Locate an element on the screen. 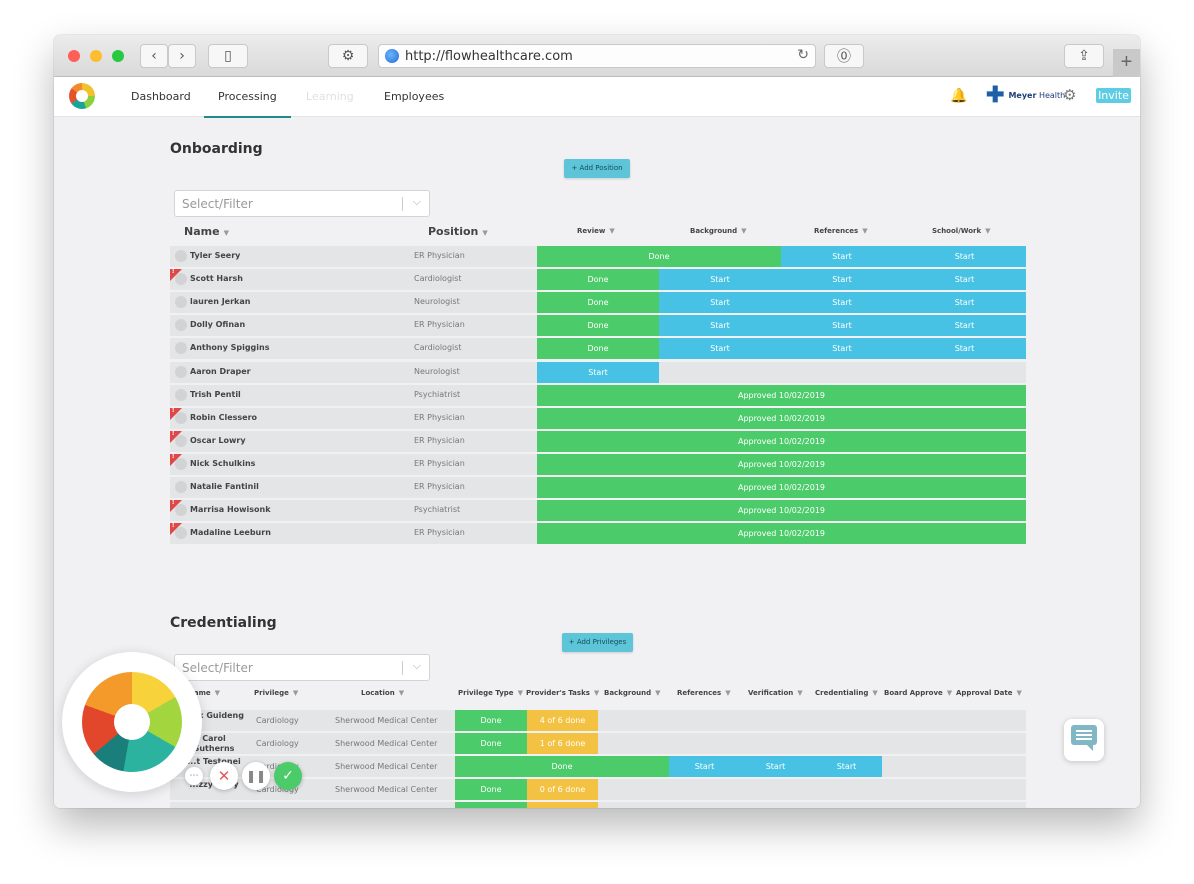 The width and height of the screenshot is (1194, 884). row-name: Marrisa Howisonk is located at coordinates (230, 509).